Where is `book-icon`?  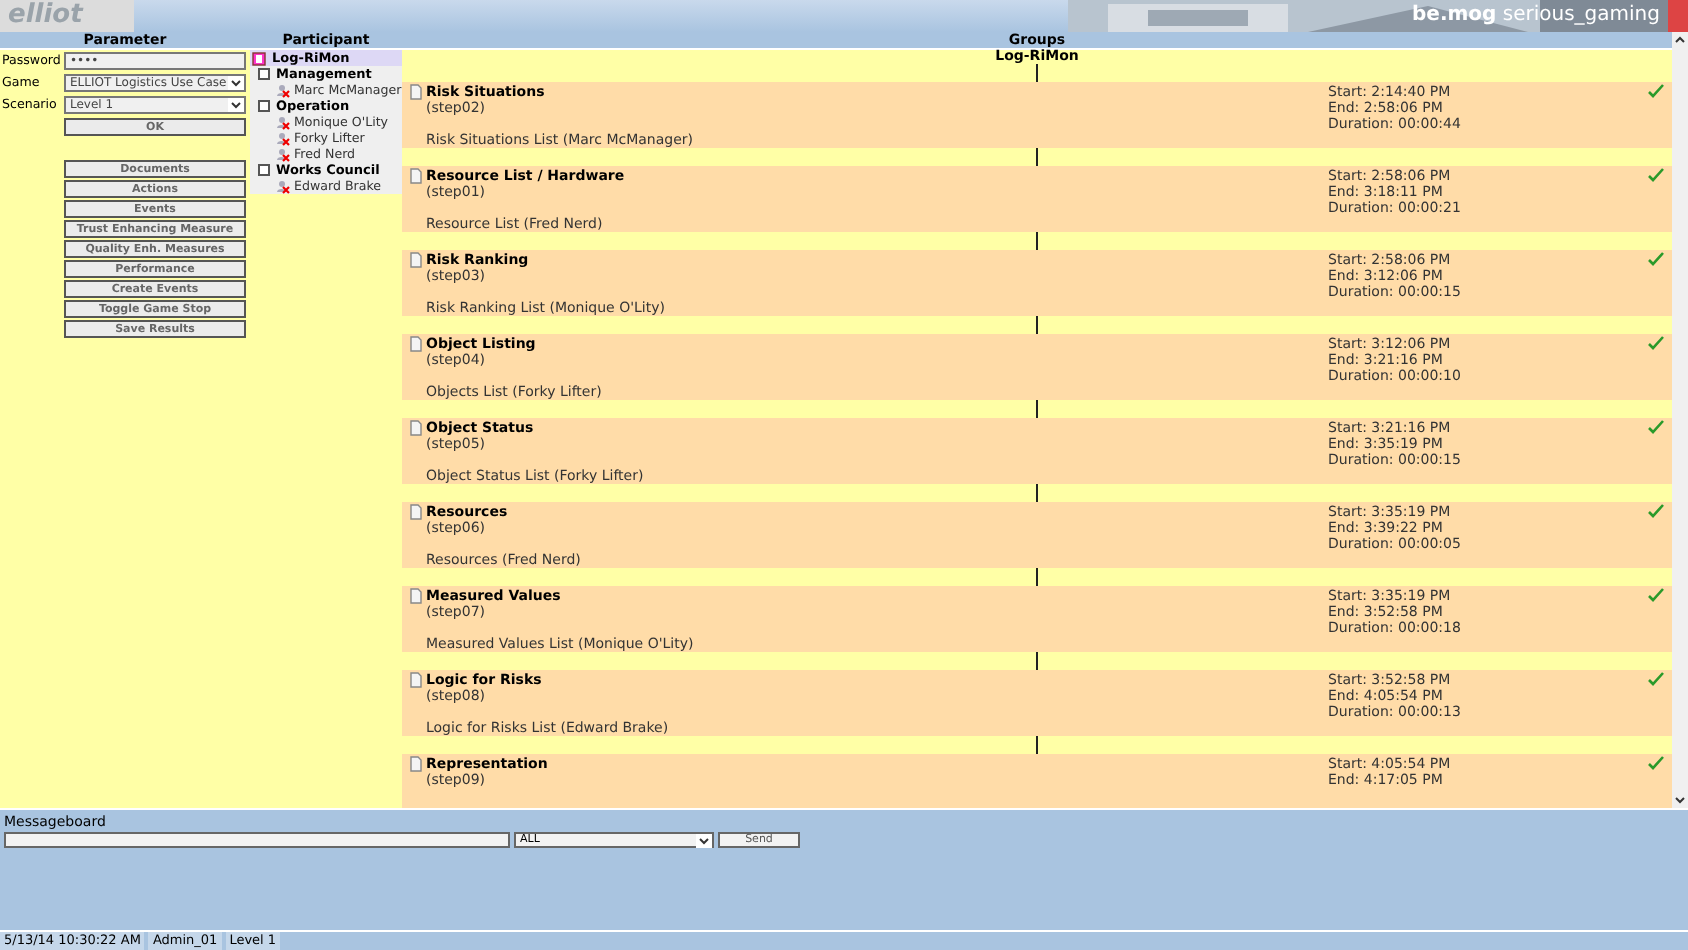
book-icon is located at coordinates (259, 58).